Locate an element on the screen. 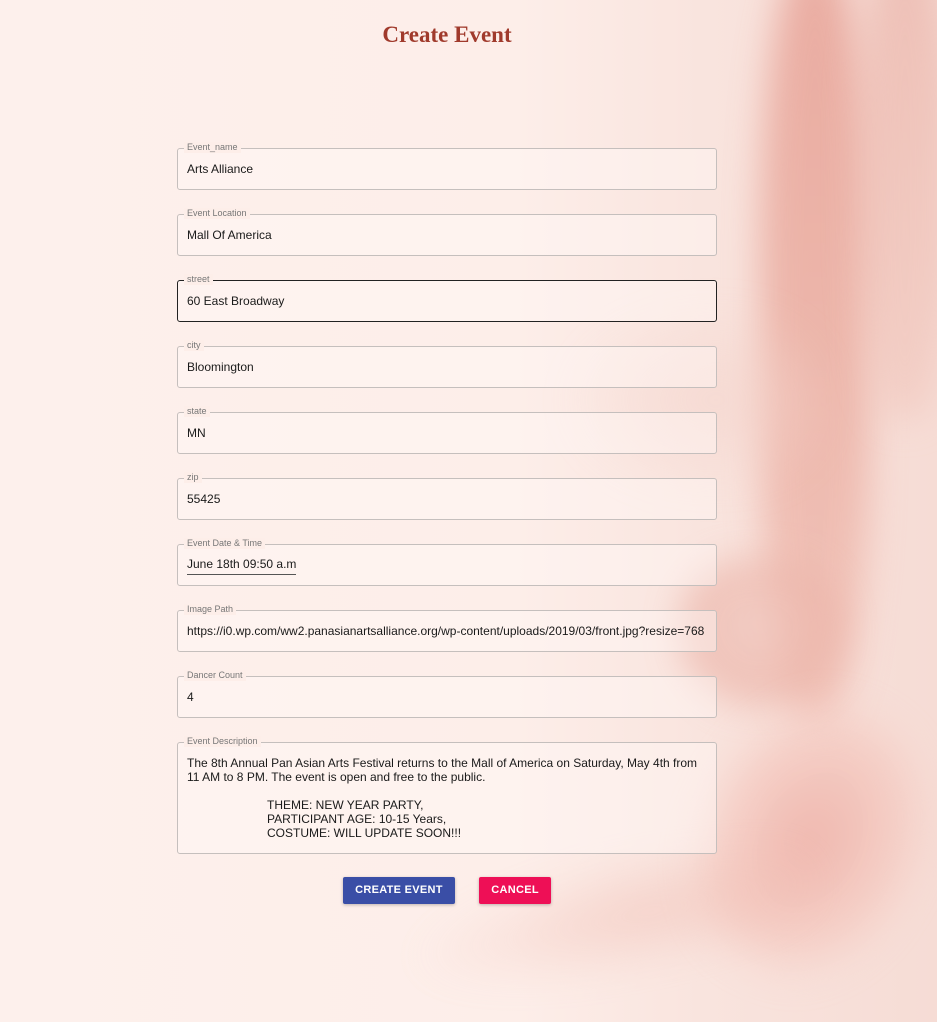 This screenshot has width=937, height=1022. event-name-input: Arts Alliance is located at coordinates (450, 169).